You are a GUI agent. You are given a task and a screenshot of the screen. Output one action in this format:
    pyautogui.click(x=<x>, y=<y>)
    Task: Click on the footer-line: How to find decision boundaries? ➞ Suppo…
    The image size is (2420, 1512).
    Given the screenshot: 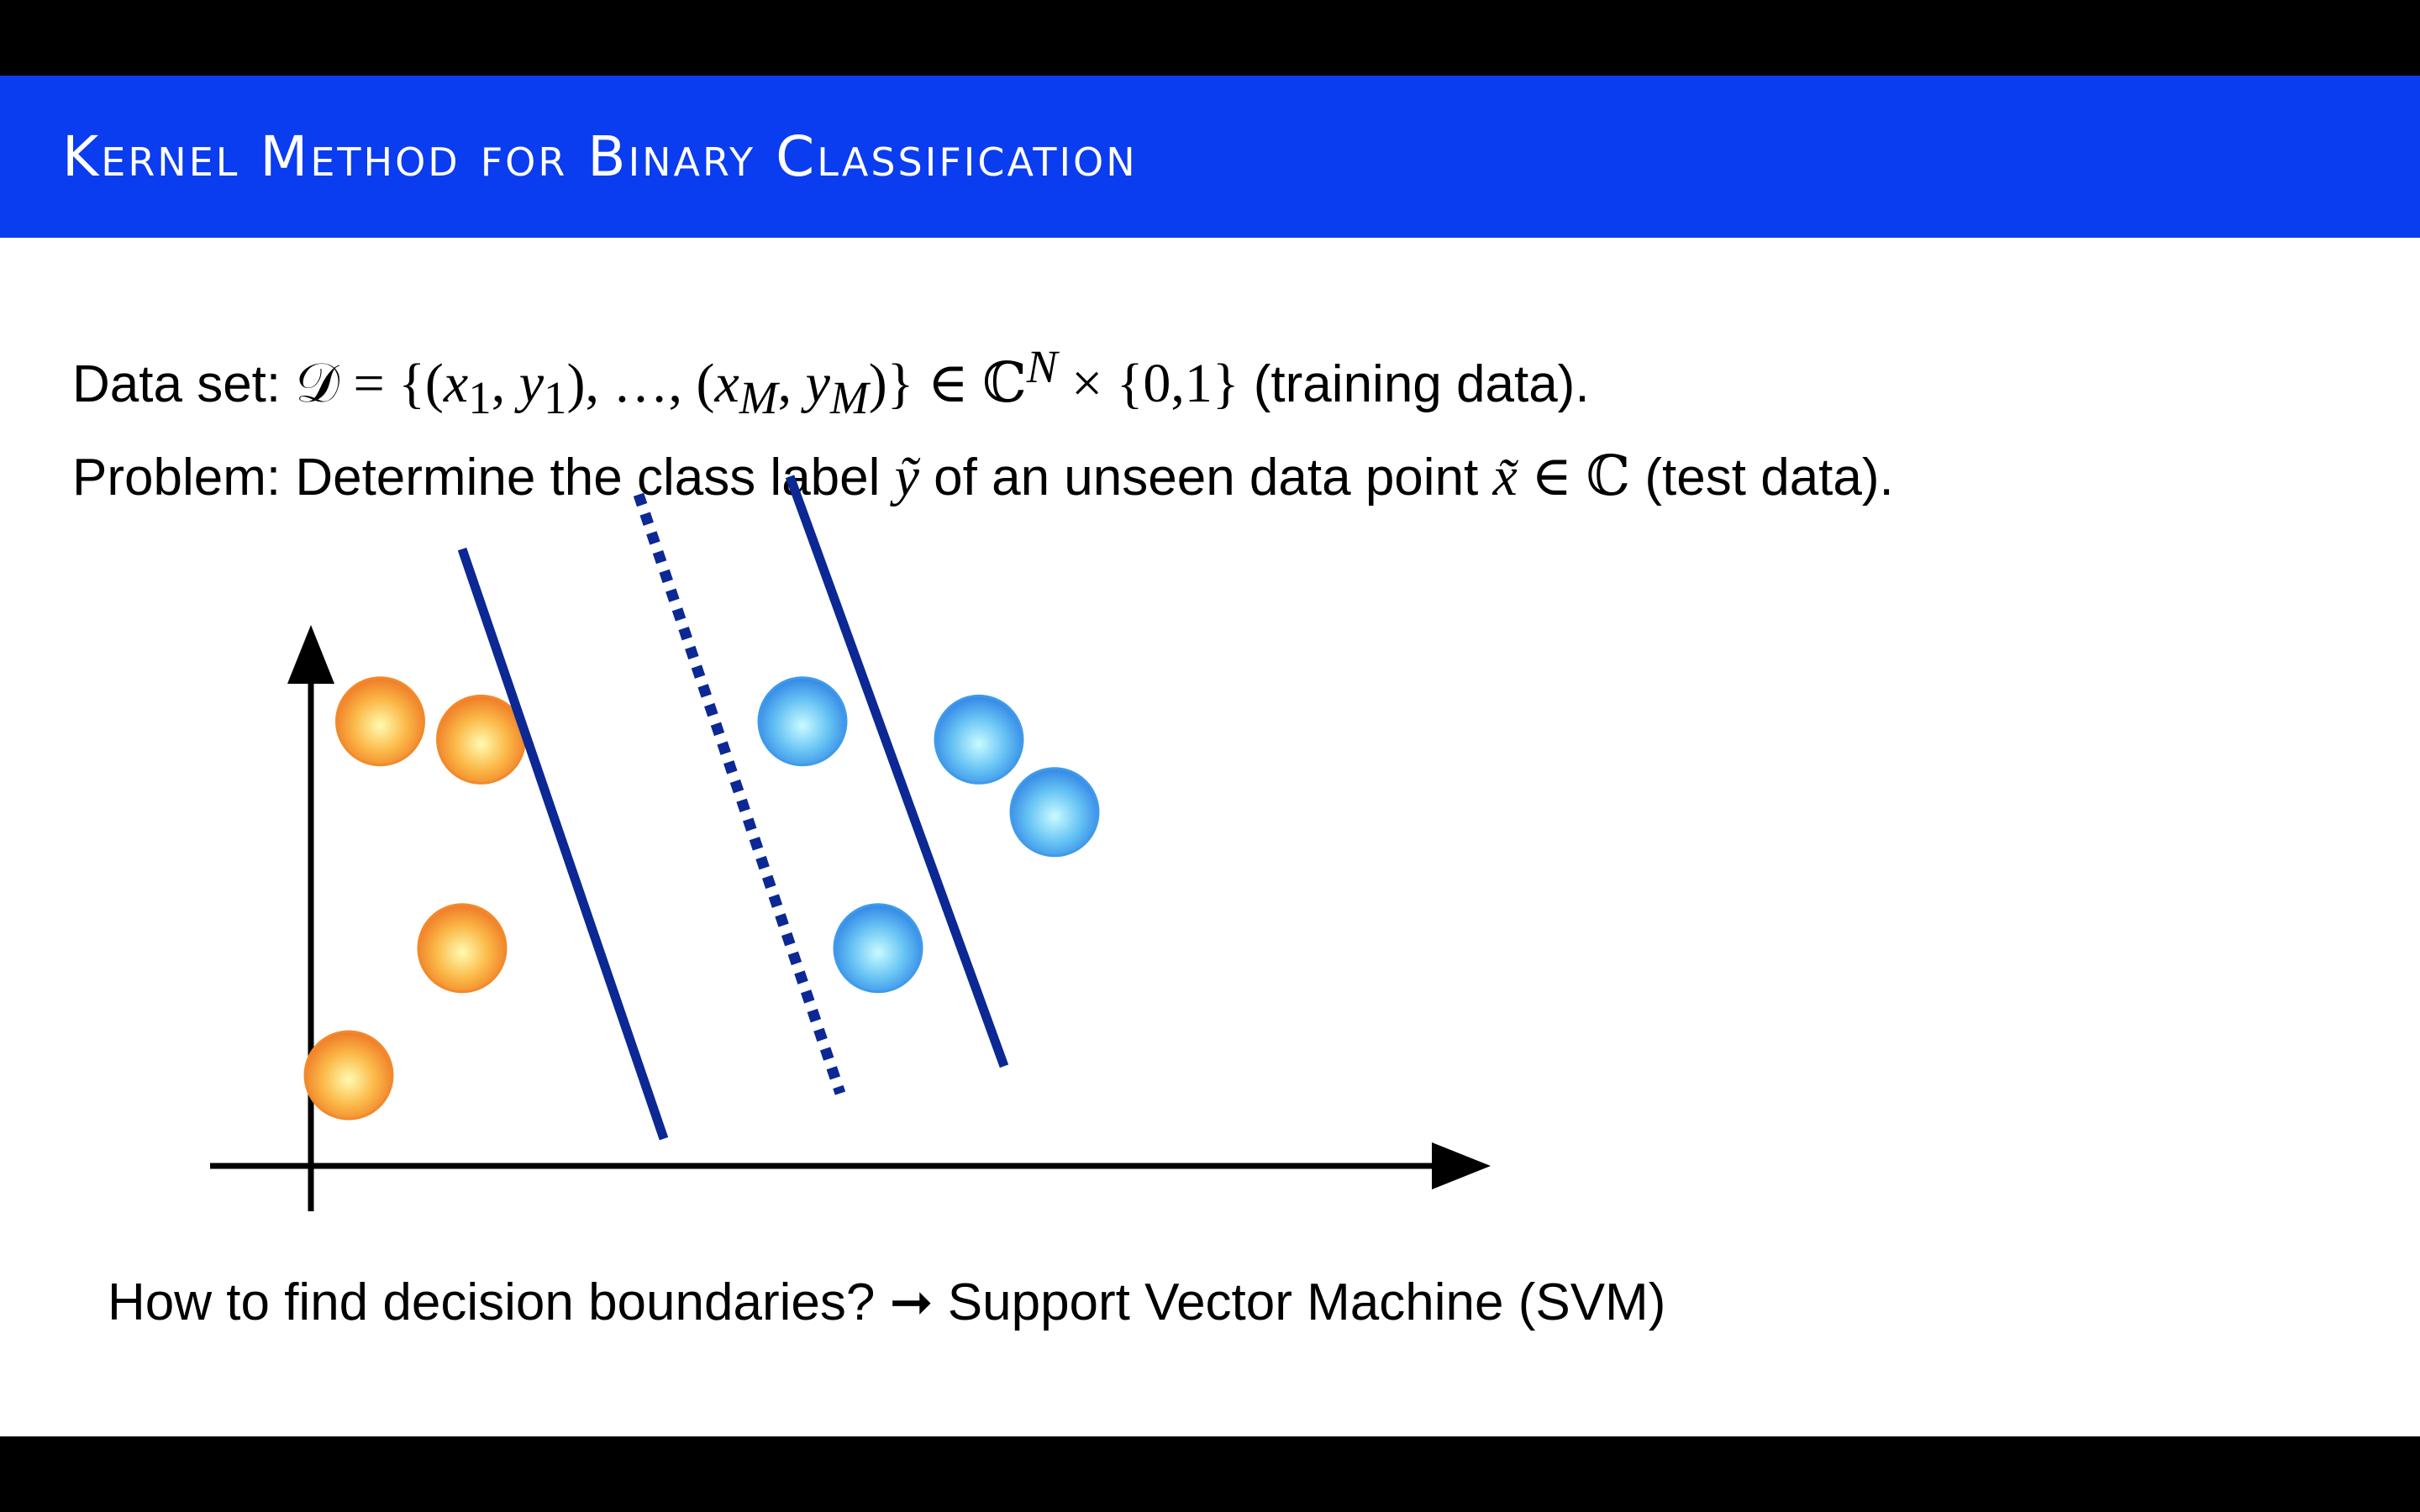 What is the action you would take?
    pyautogui.click(x=886, y=1301)
    